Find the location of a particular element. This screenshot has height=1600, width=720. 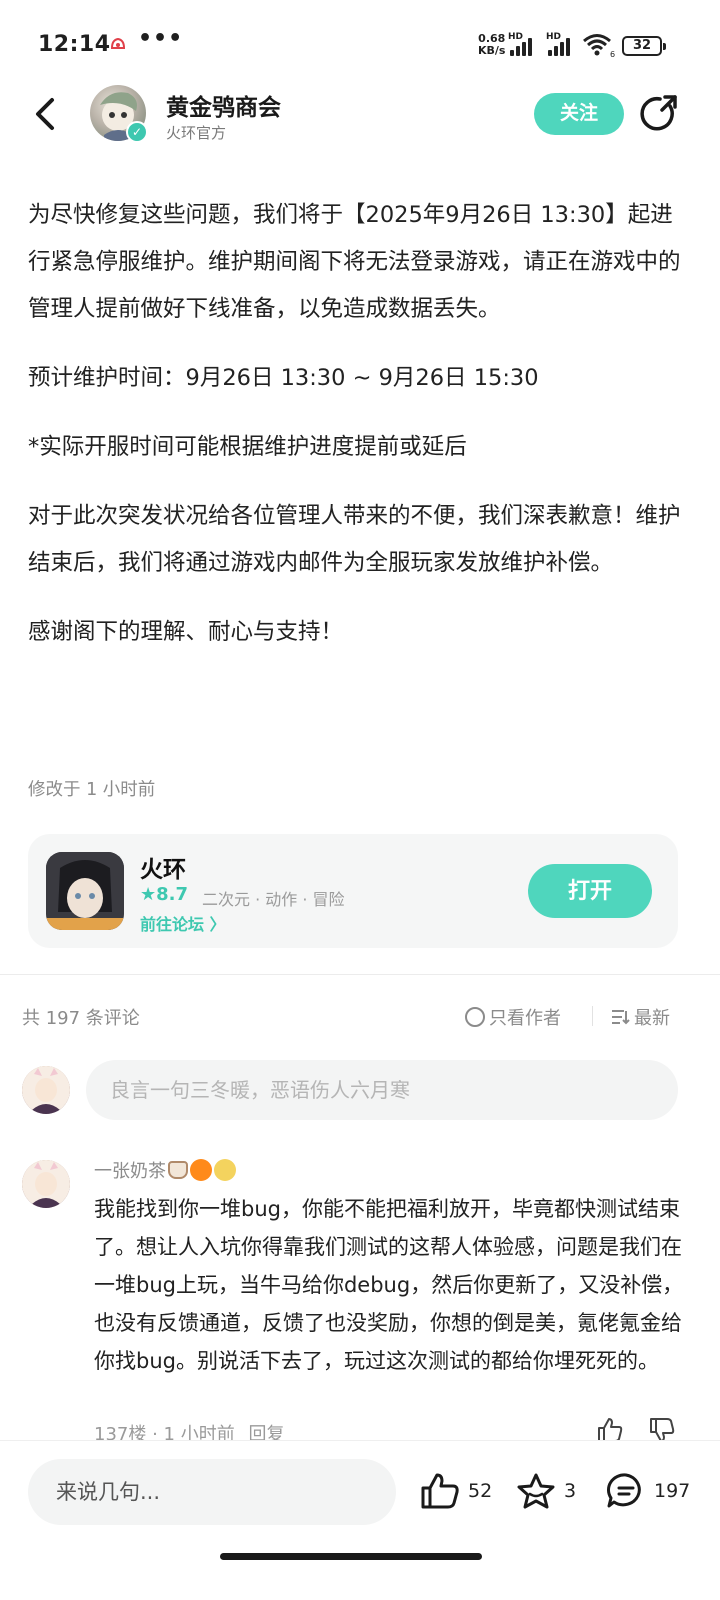

account-subtitle: 火环官方 is located at coordinates (196, 133).